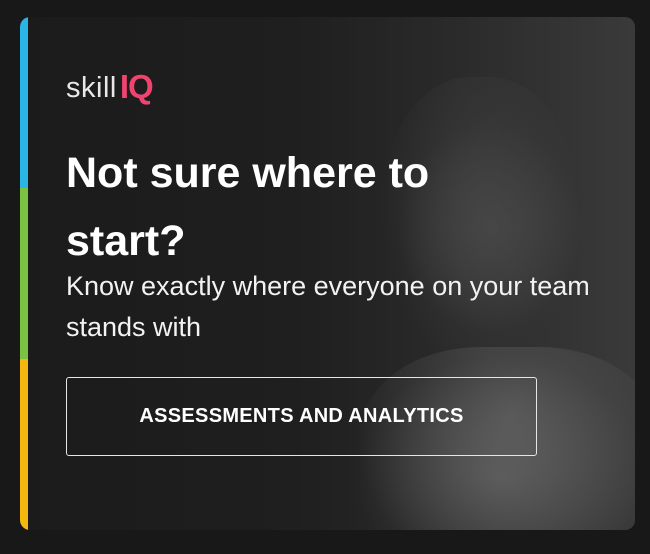  What do you see at coordinates (91, 88) in the screenshot?
I see `logo-prefix: skill` at bounding box center [91, 88].